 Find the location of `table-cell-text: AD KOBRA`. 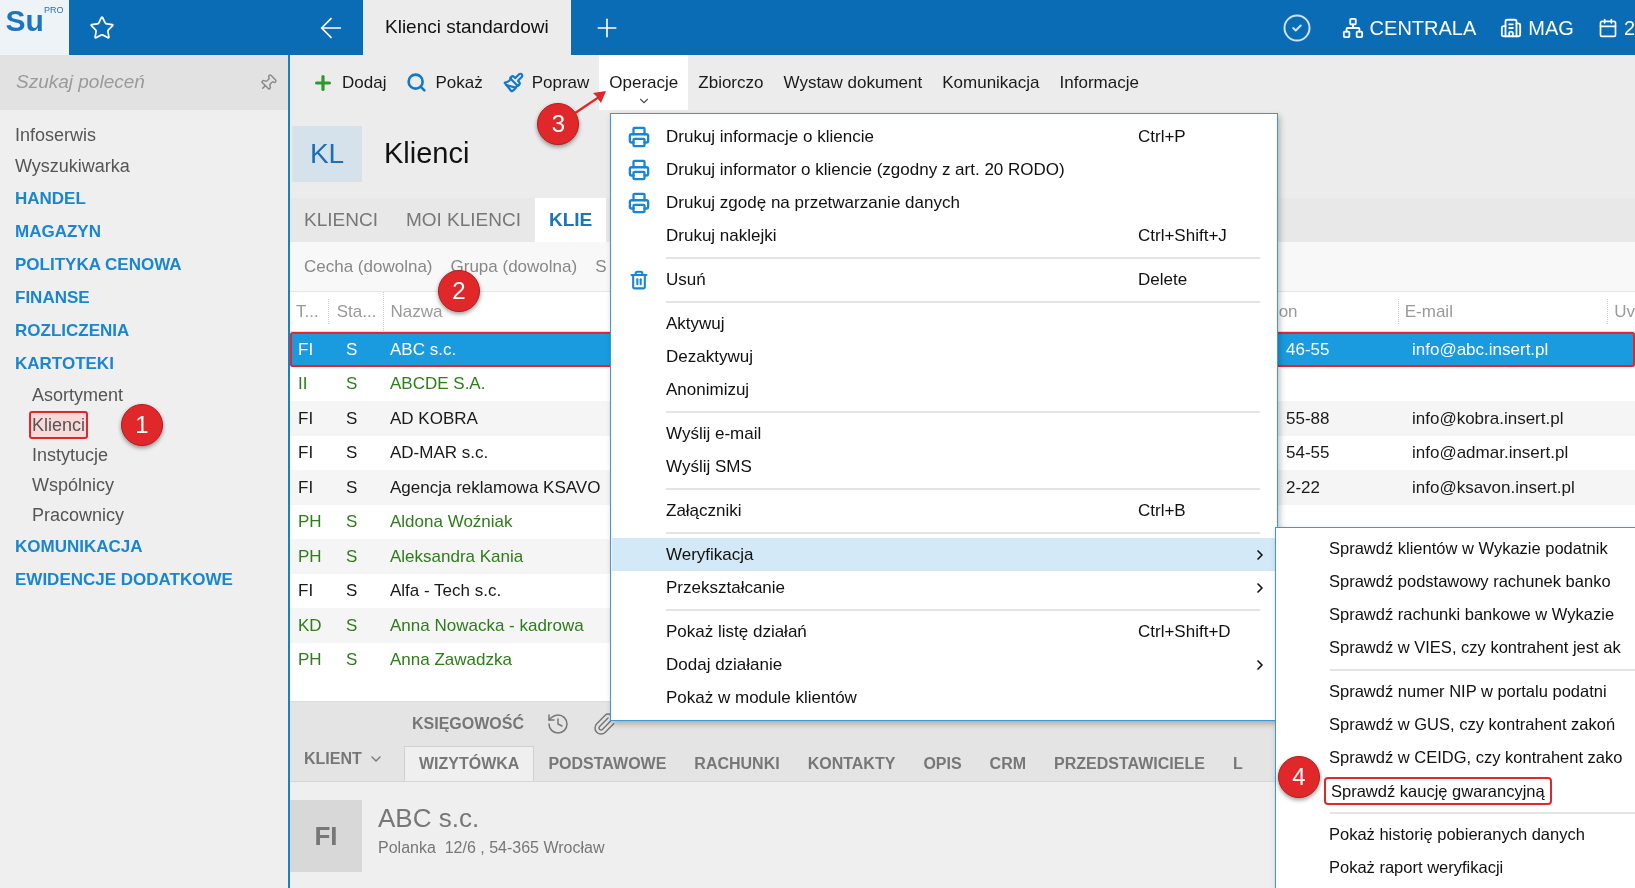

table-cell-text: AD KOBRA is located at coordinates (434, 418).